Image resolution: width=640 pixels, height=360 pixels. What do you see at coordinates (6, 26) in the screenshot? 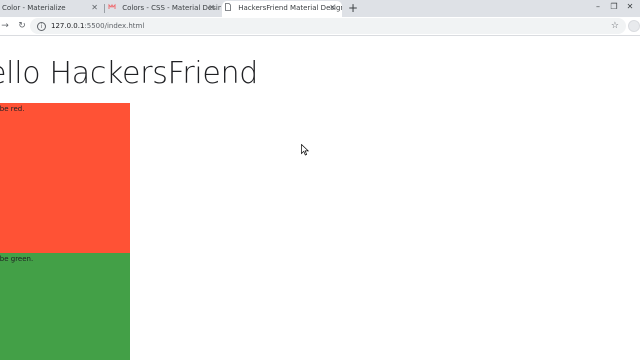
I see `forward-icon: →` at bounding box center [6, 26].